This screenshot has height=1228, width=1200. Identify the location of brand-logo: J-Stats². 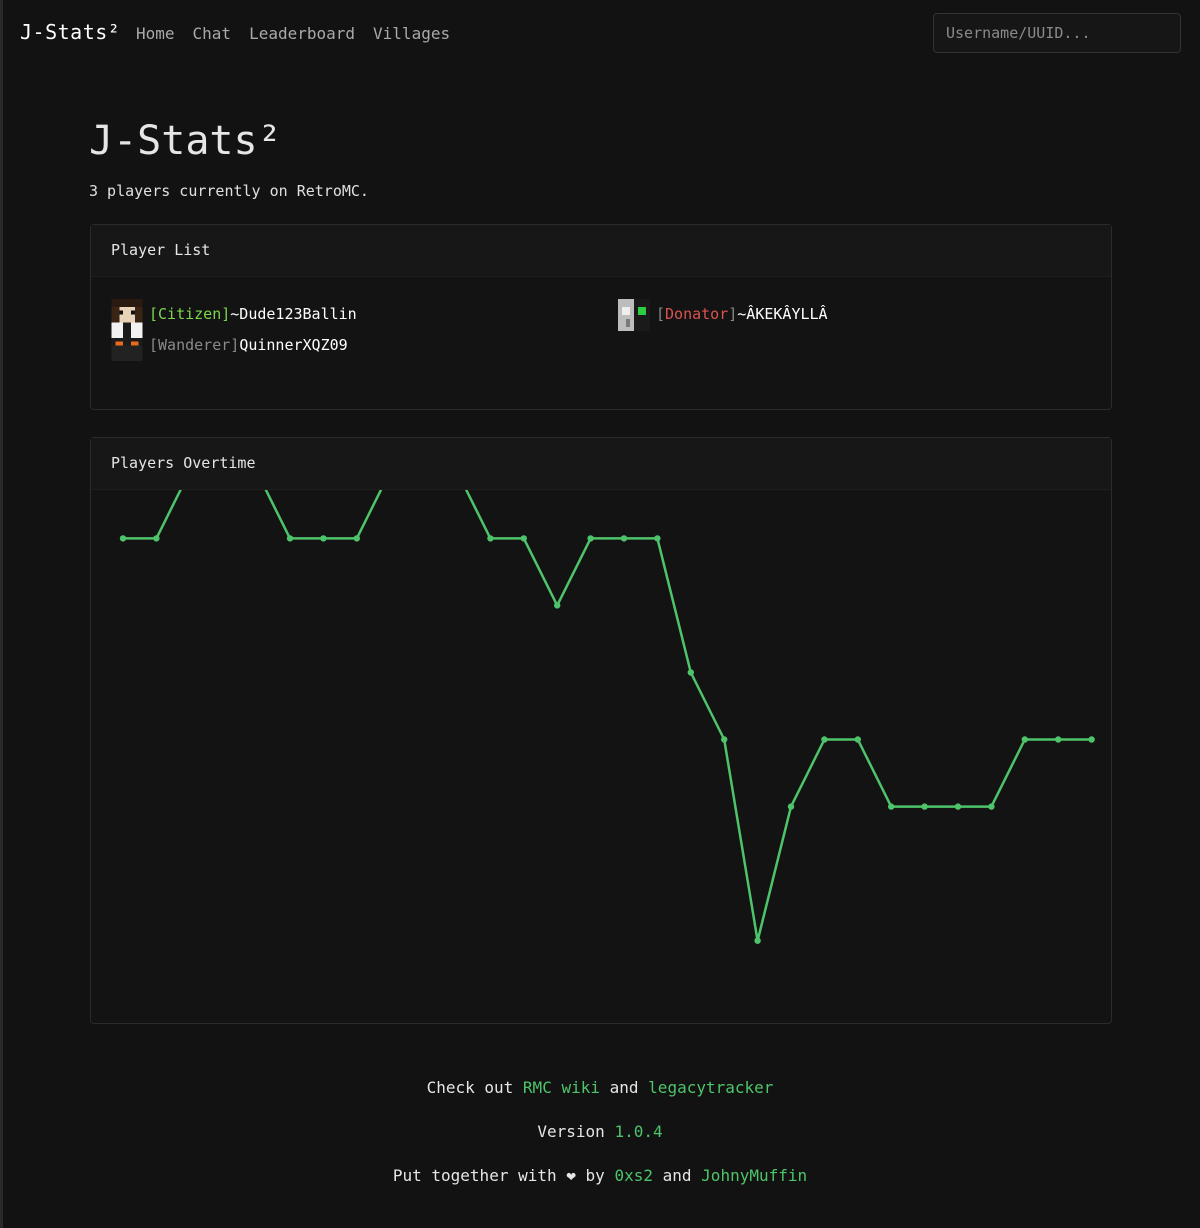
(70, 32).